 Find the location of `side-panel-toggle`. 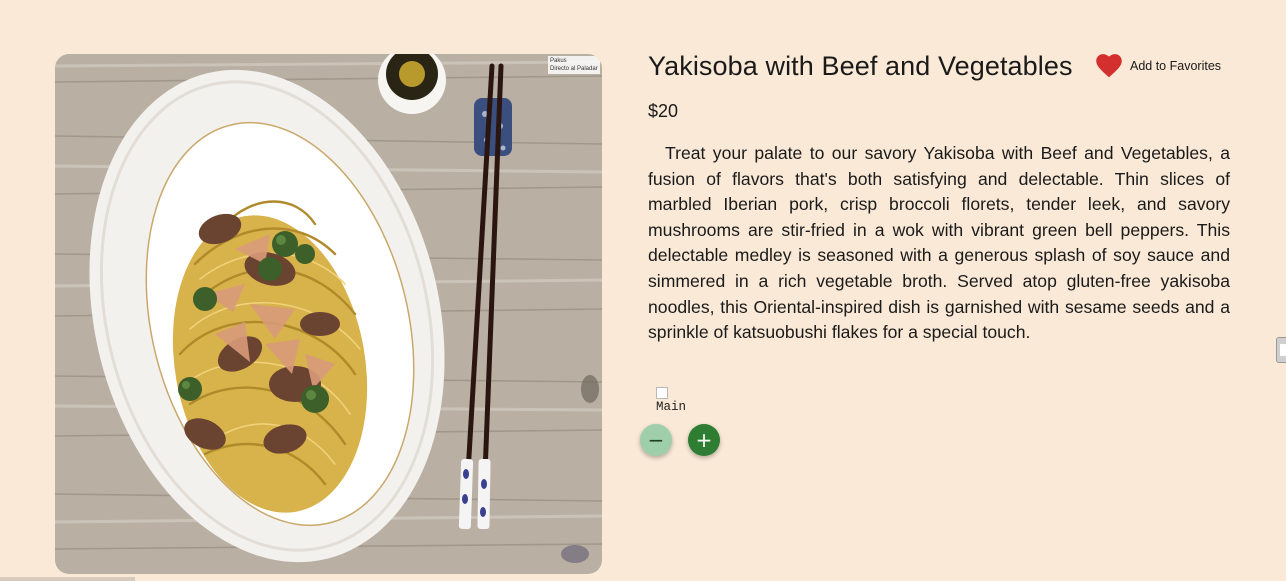

side-panel-toggle is located at coordinates (1281, 350).